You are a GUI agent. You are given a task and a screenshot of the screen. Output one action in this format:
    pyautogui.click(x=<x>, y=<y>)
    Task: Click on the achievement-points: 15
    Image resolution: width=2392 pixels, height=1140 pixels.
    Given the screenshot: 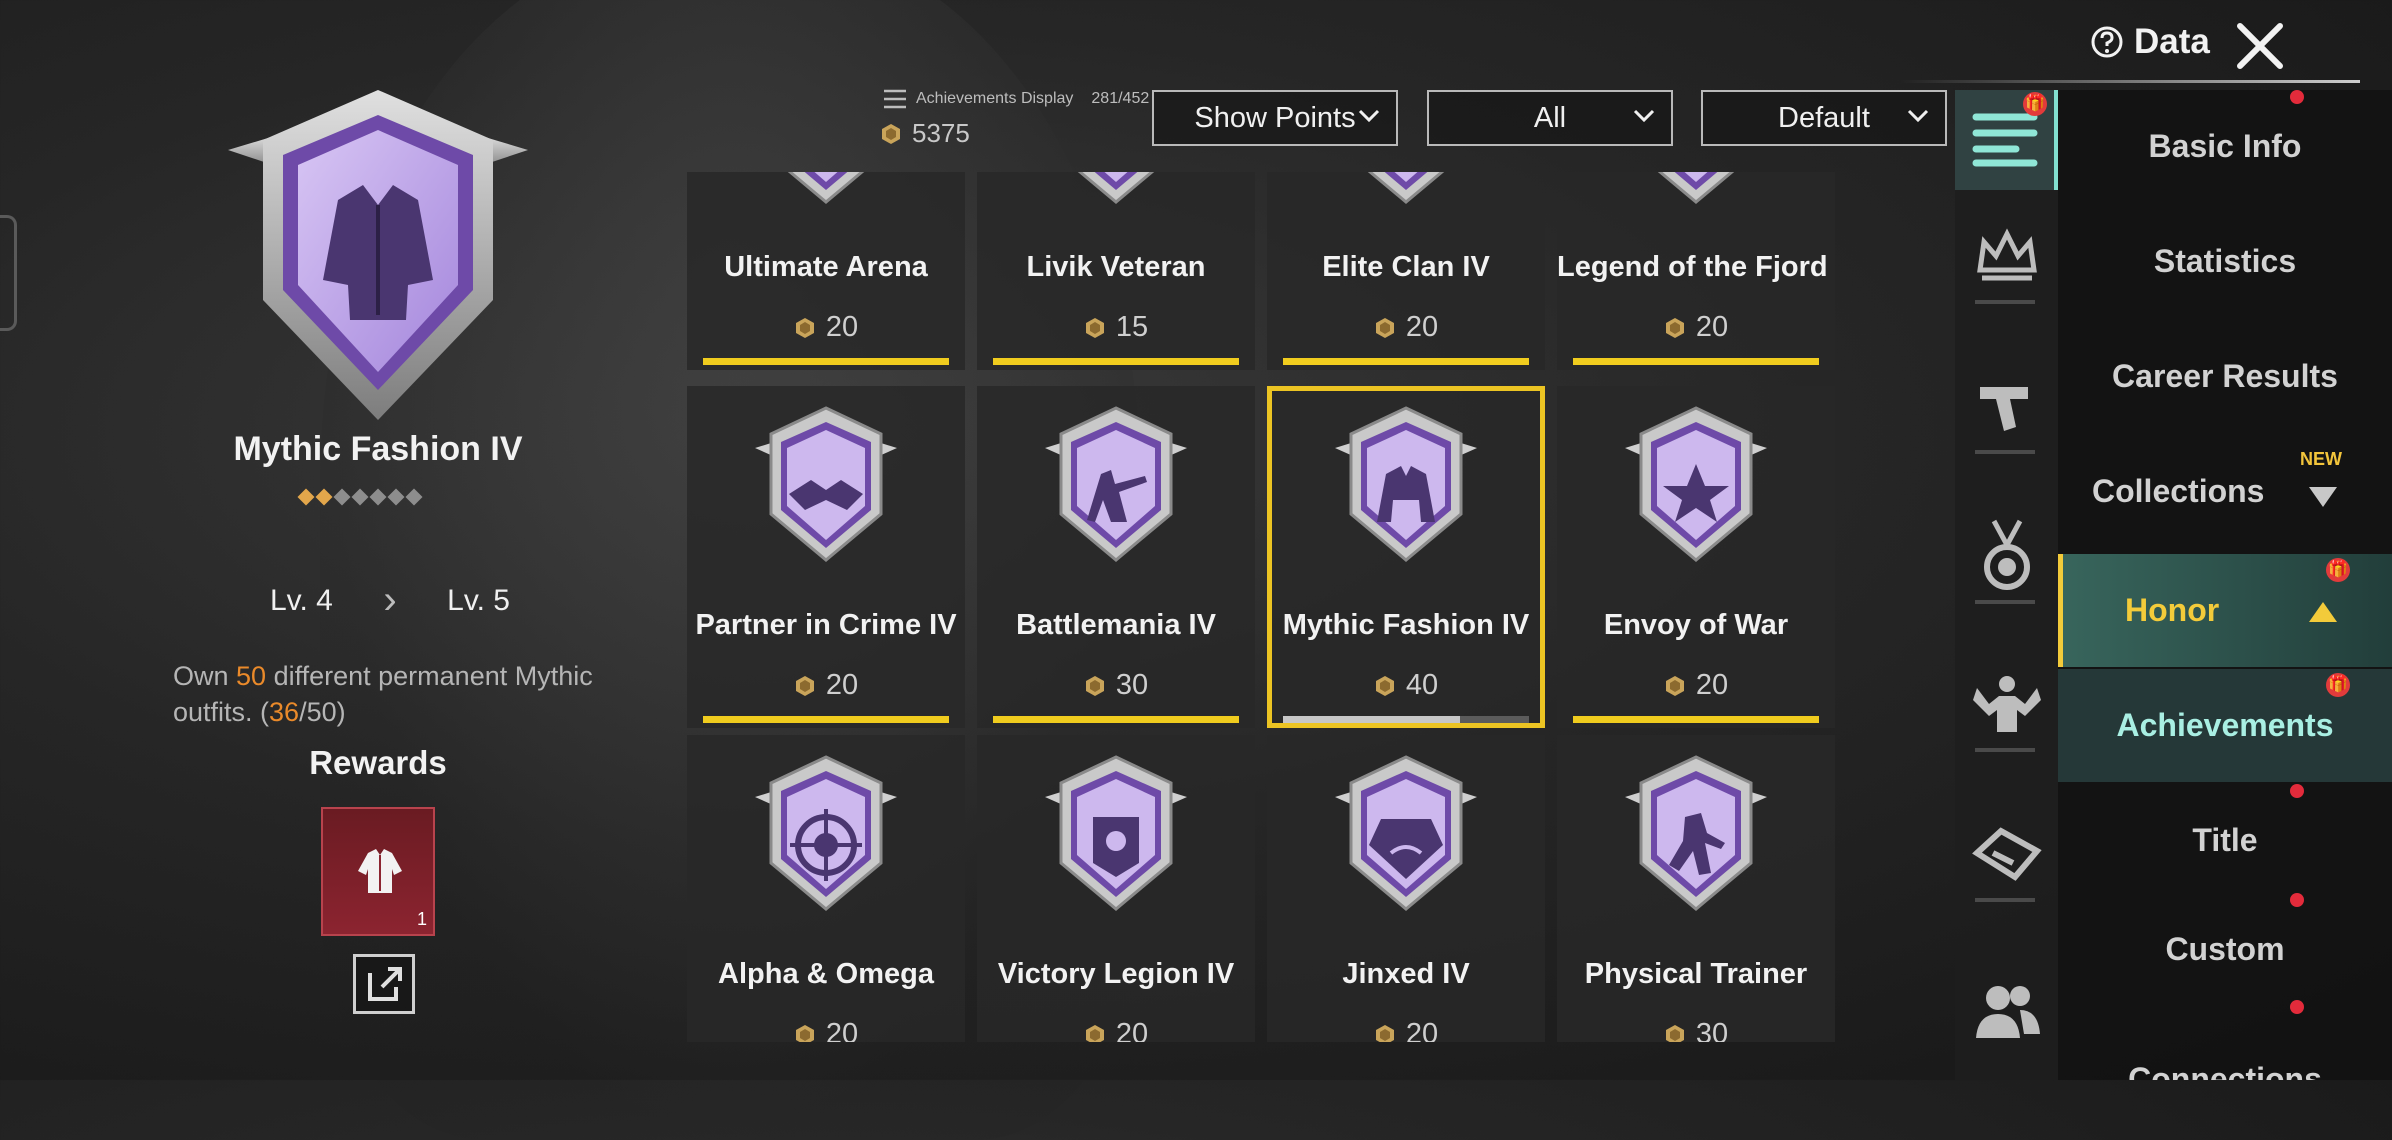 What is the action you would take?
    pyautogui.click(x=1116, y=327)
    